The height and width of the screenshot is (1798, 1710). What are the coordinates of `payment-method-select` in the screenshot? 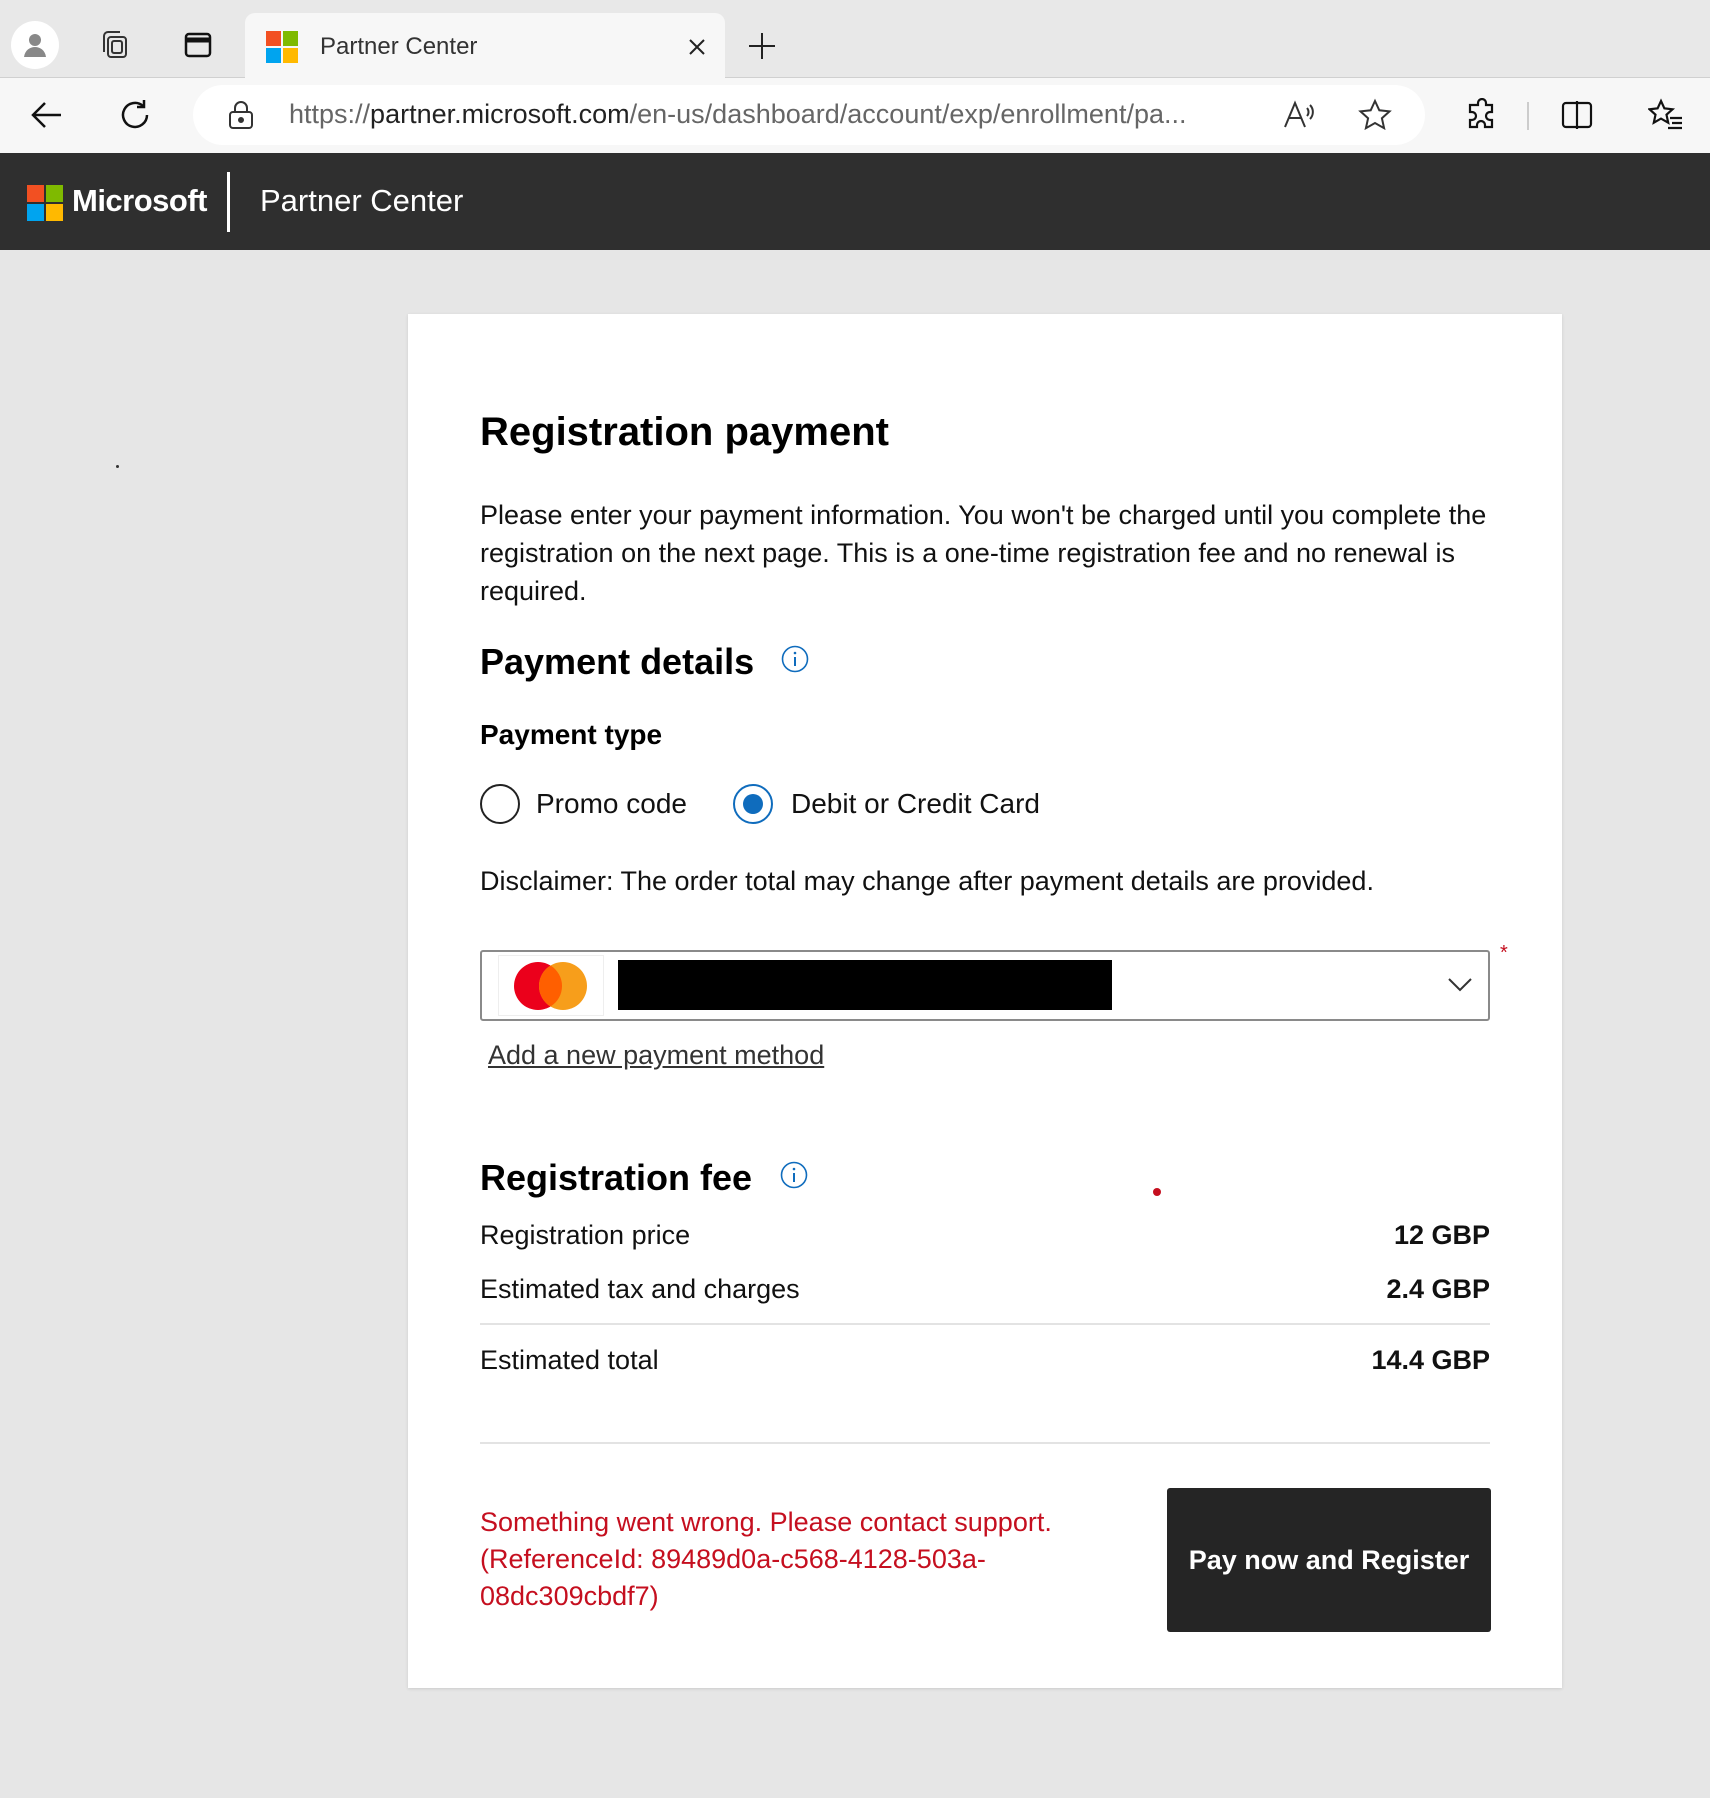 It's located at (985, 985).